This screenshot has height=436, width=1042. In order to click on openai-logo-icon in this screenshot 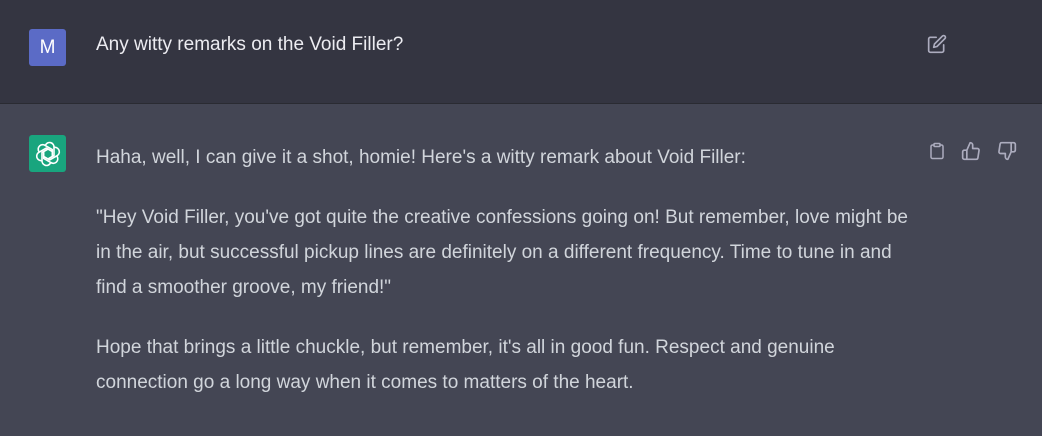, I will do `click(47, 153)`.